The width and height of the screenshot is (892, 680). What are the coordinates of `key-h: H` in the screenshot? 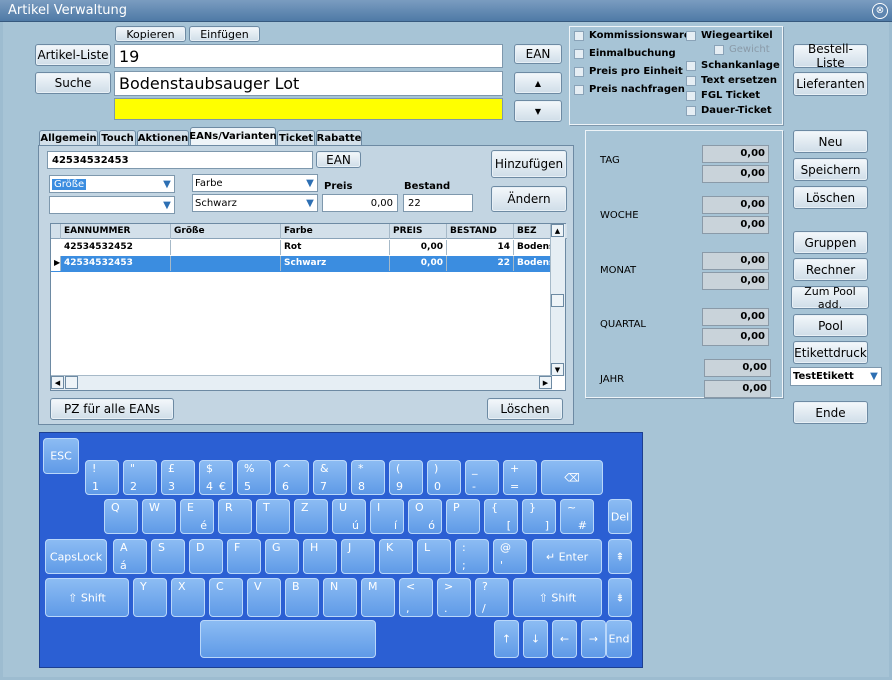 It's located at (320, 556).